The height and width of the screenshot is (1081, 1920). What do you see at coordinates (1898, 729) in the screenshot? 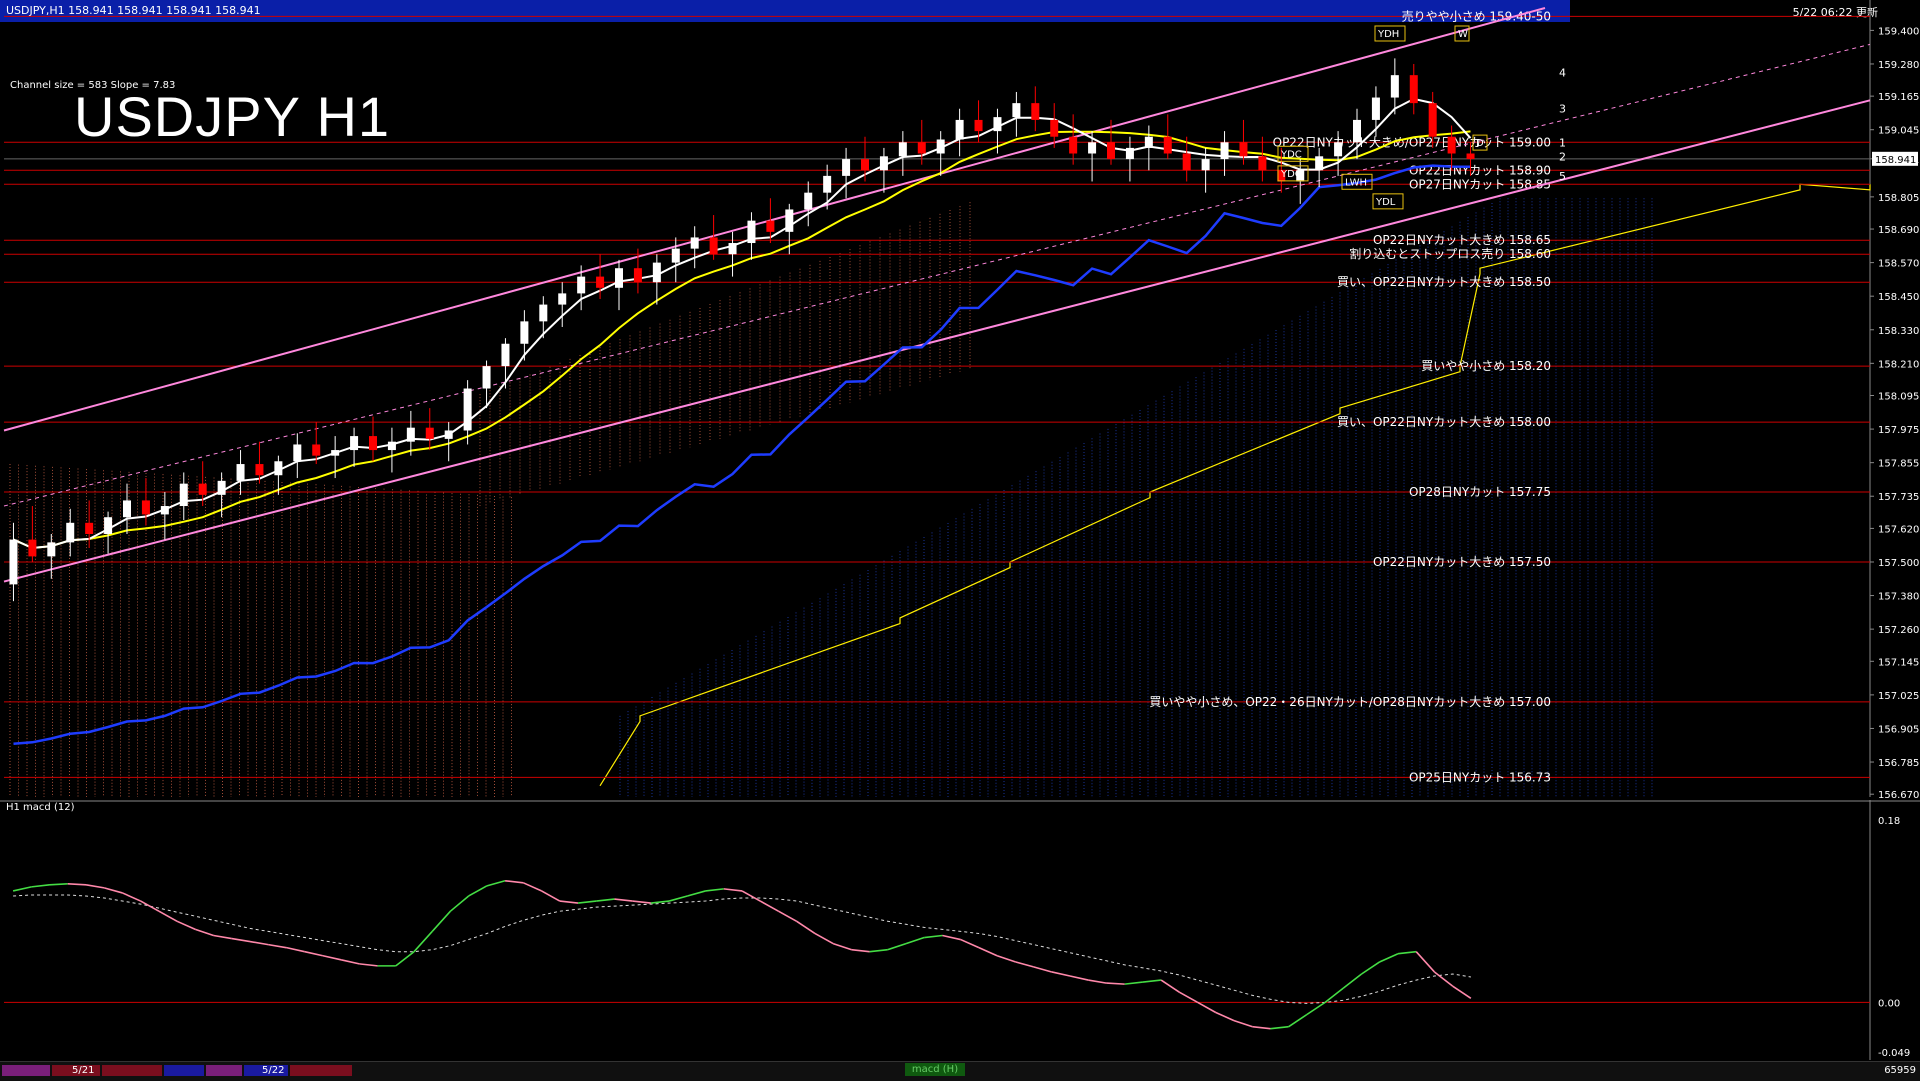
I see `price-tick-label: 156.905` at bounding box center [1898, 729].